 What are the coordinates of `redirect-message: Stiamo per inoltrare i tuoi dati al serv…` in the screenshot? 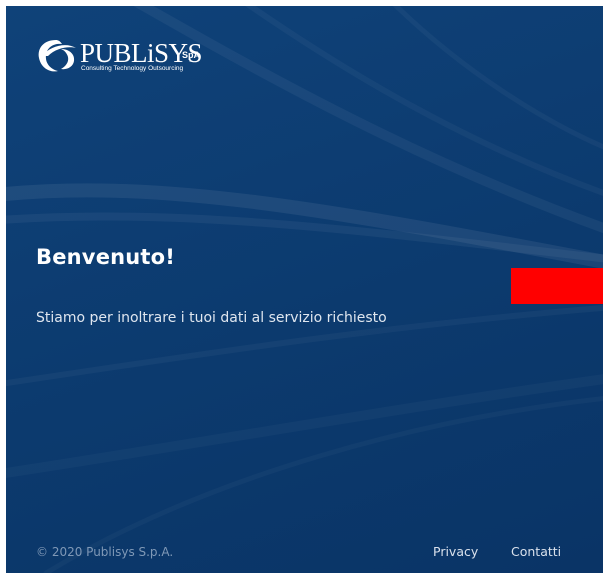 It's located at (211, 318).